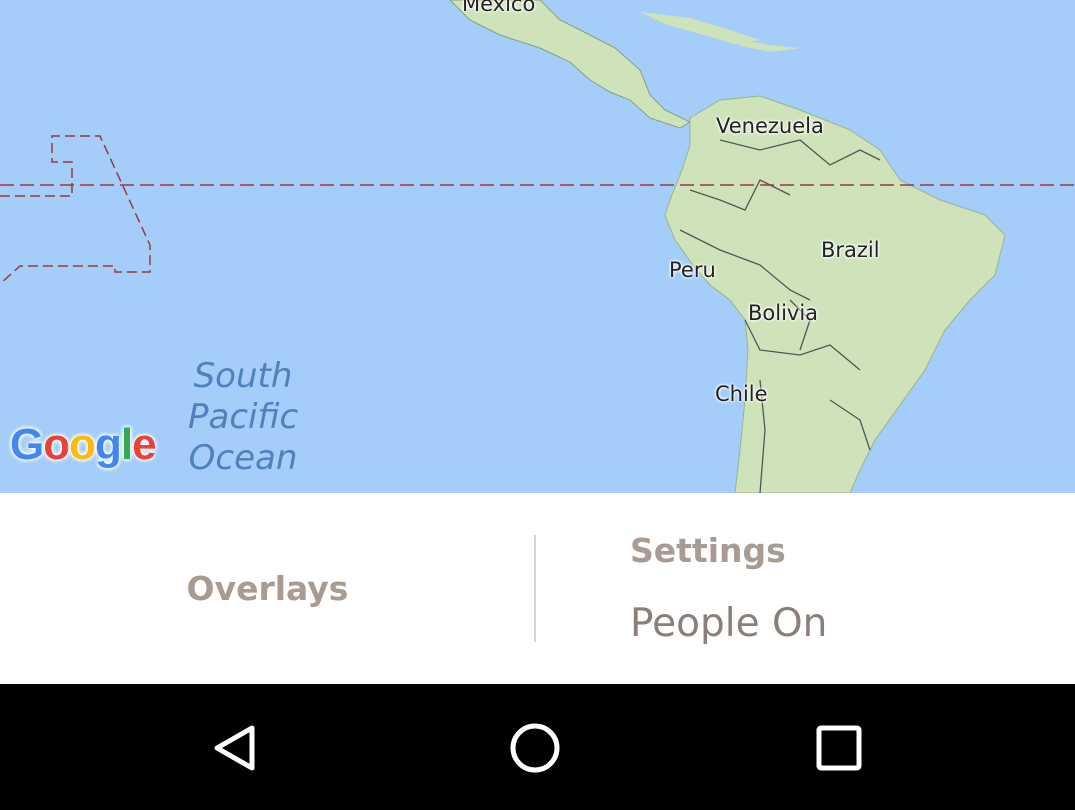  Describe the element at coordinates (741, 394) in the screenshot. I see `map-label-chile: Chile` at that location.